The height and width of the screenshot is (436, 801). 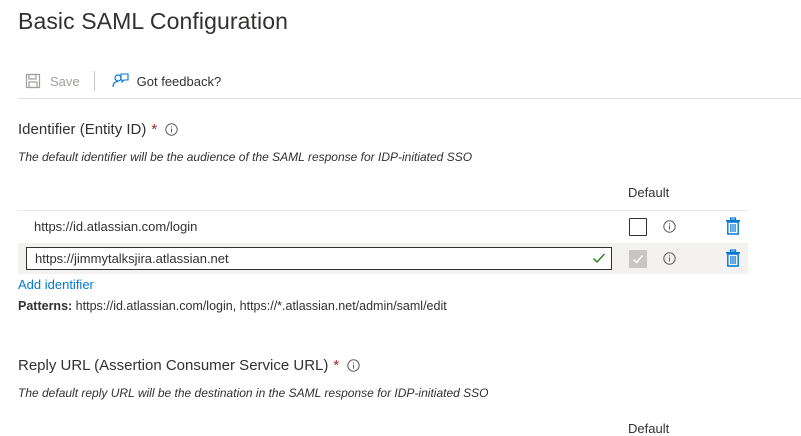 I want to click on checkmark-icon, so click(x=599, y=259).